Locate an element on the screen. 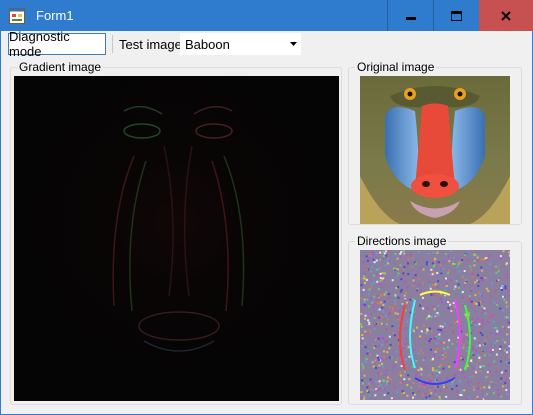  test-image-dropdown: Baboon is located at coordinates (240, 44).